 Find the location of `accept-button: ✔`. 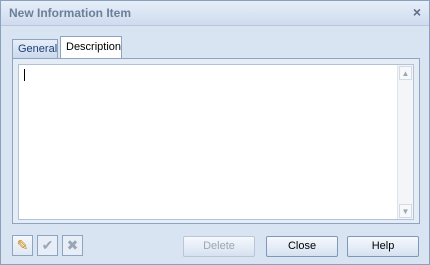

accept-button: ✔ is located at coordinates (47, 245).